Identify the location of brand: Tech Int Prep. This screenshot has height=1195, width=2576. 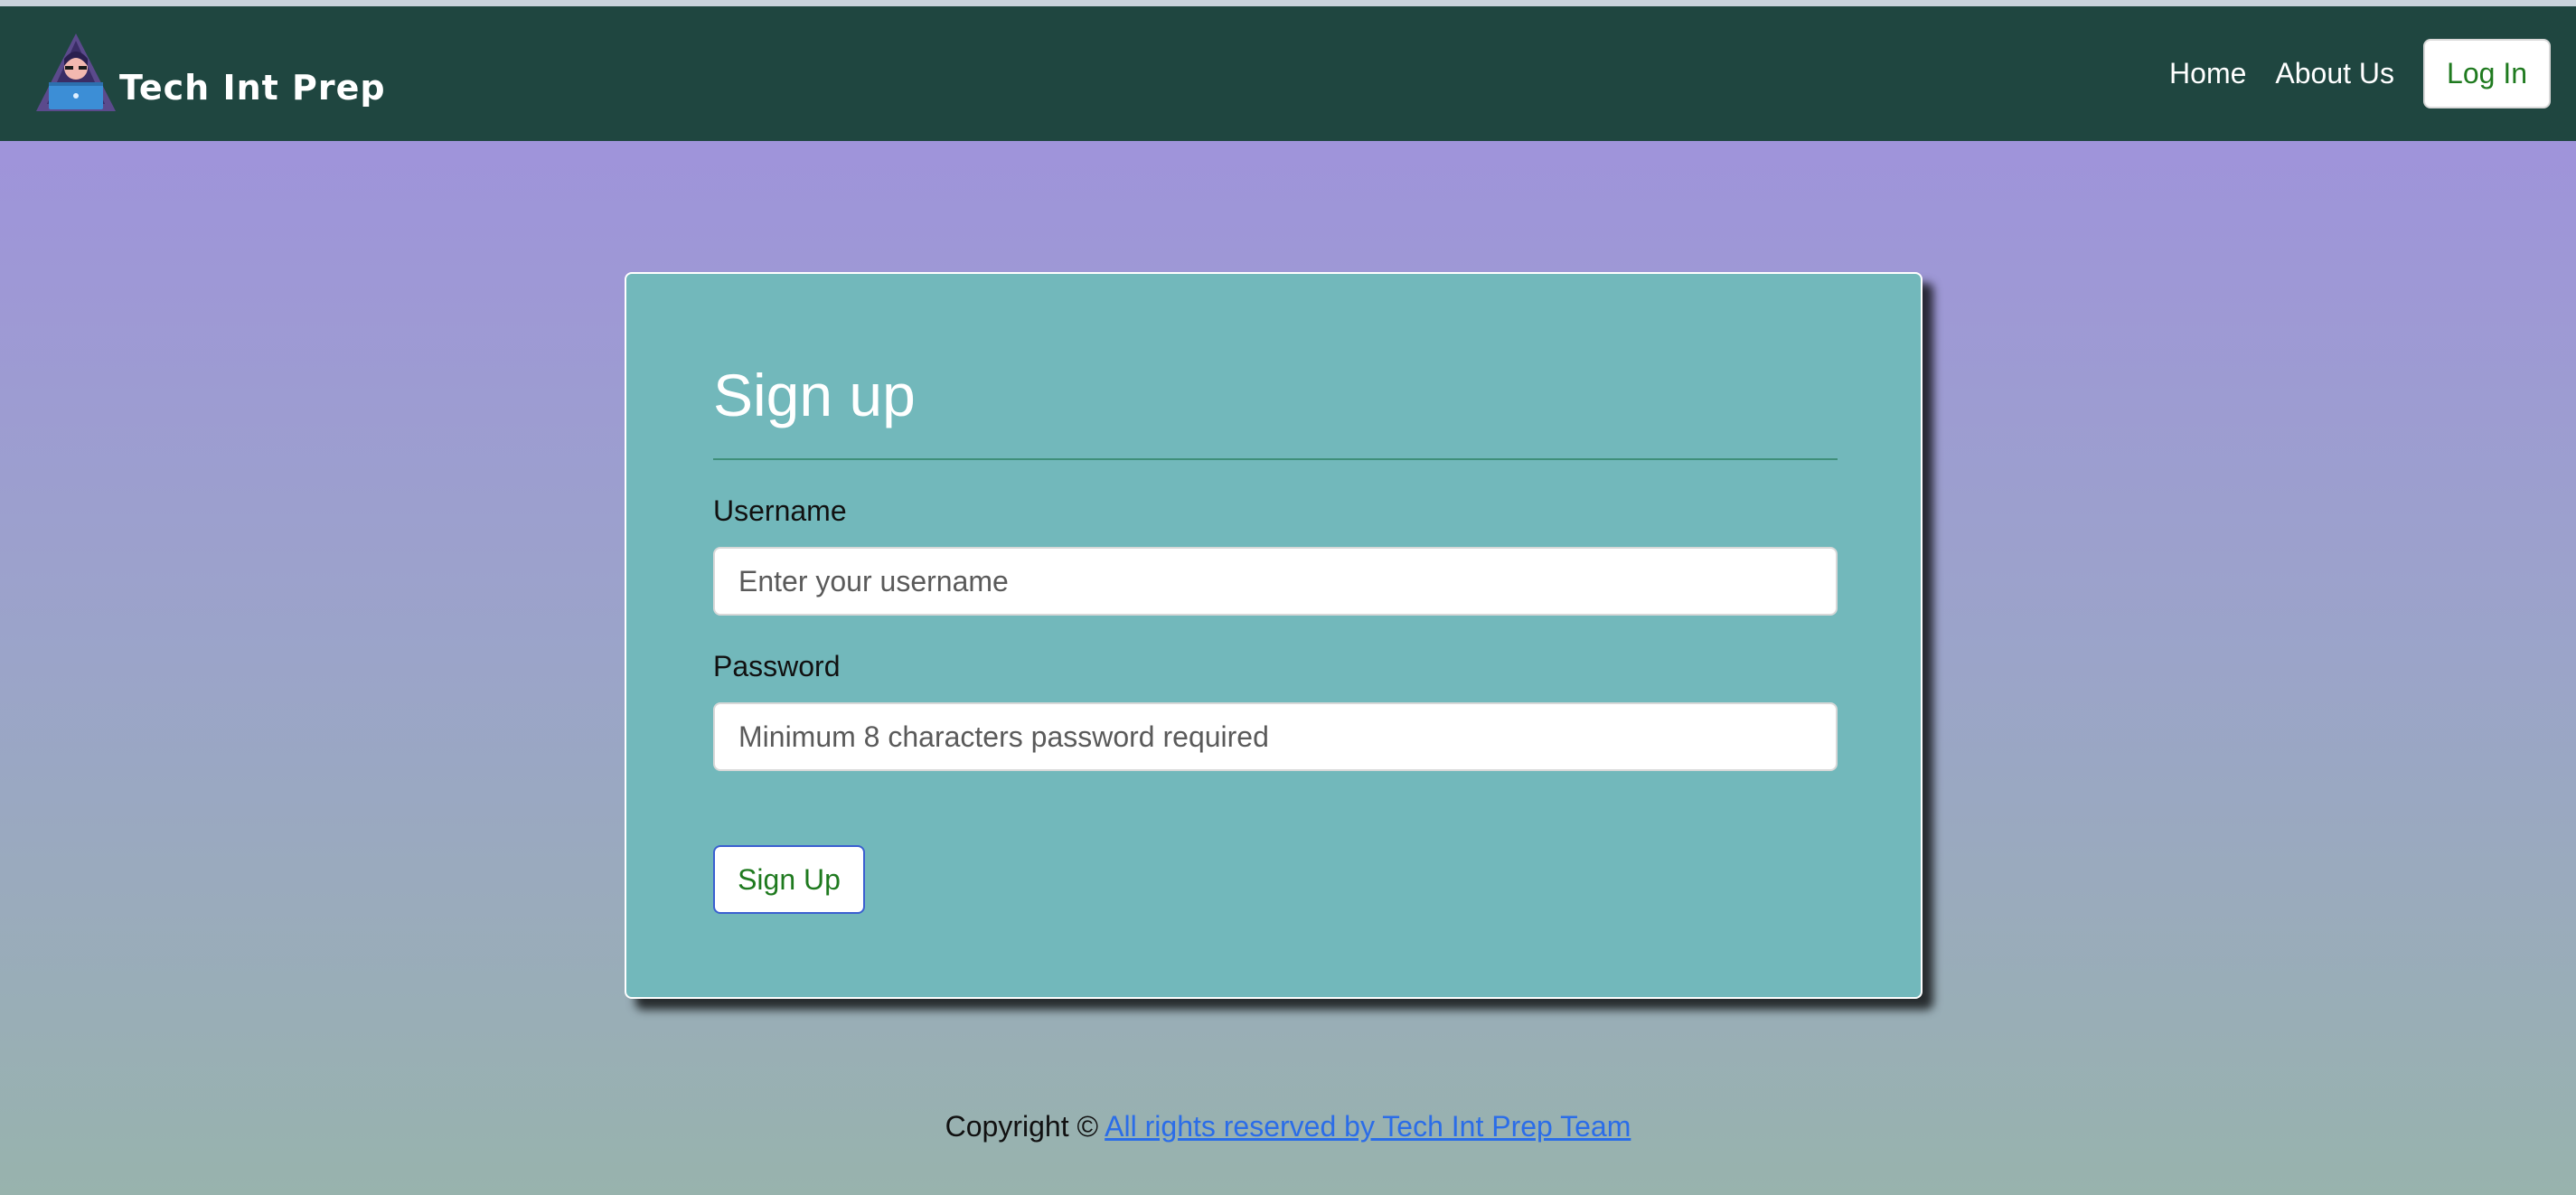
(210, 69).